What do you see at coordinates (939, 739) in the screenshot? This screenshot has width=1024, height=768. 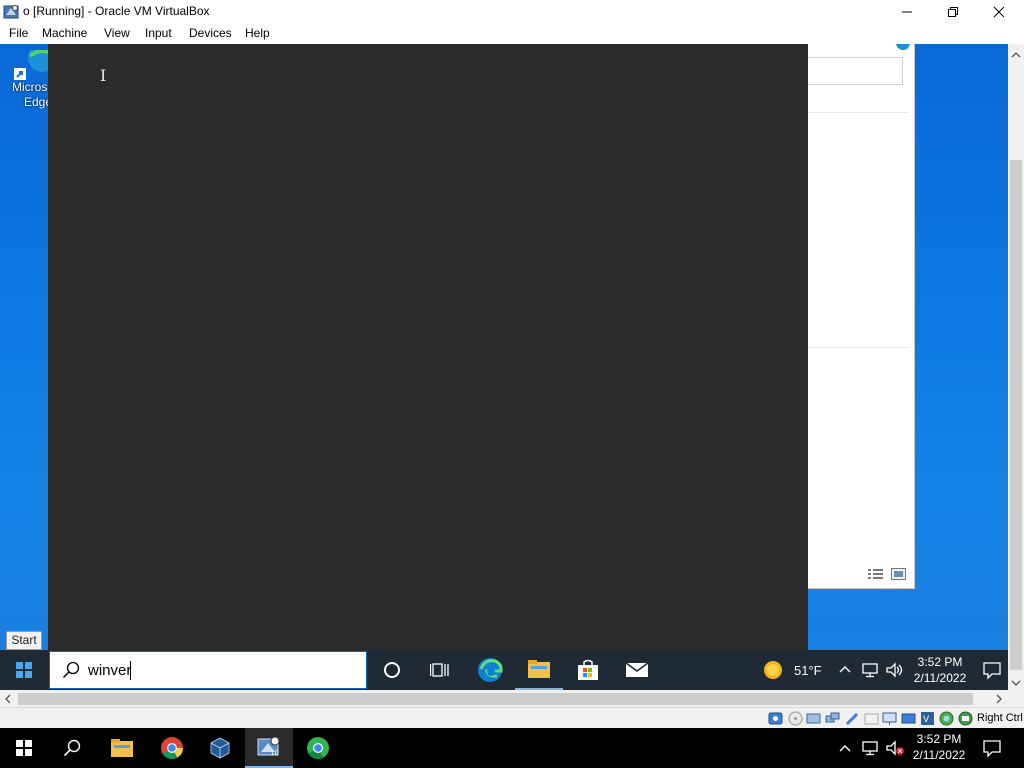 I see `host-clock-time: 3:52 PM` at bounding box center [939, 739].